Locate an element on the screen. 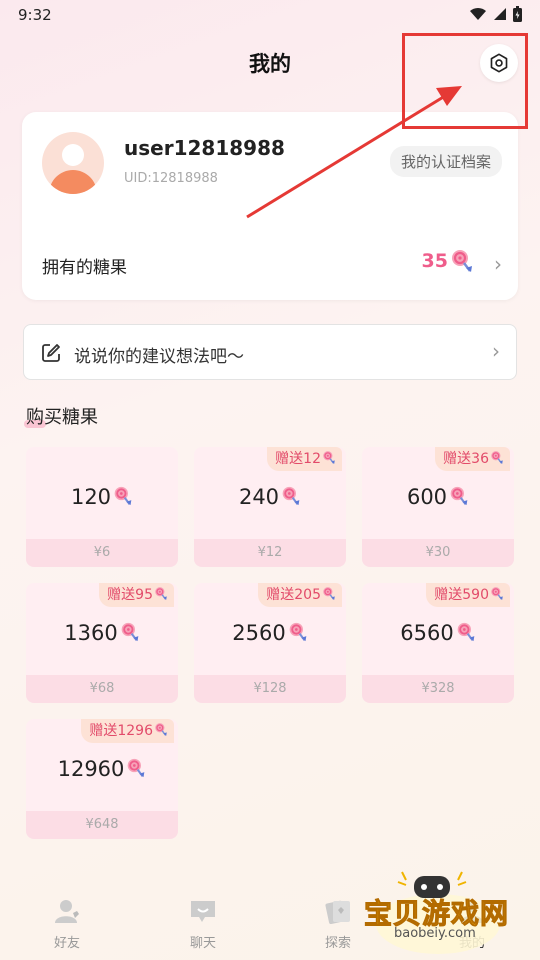 Image resolution: width=540 pixels, height=960 pixels. package-amount: 1360 is located at coordinates (102, 634).